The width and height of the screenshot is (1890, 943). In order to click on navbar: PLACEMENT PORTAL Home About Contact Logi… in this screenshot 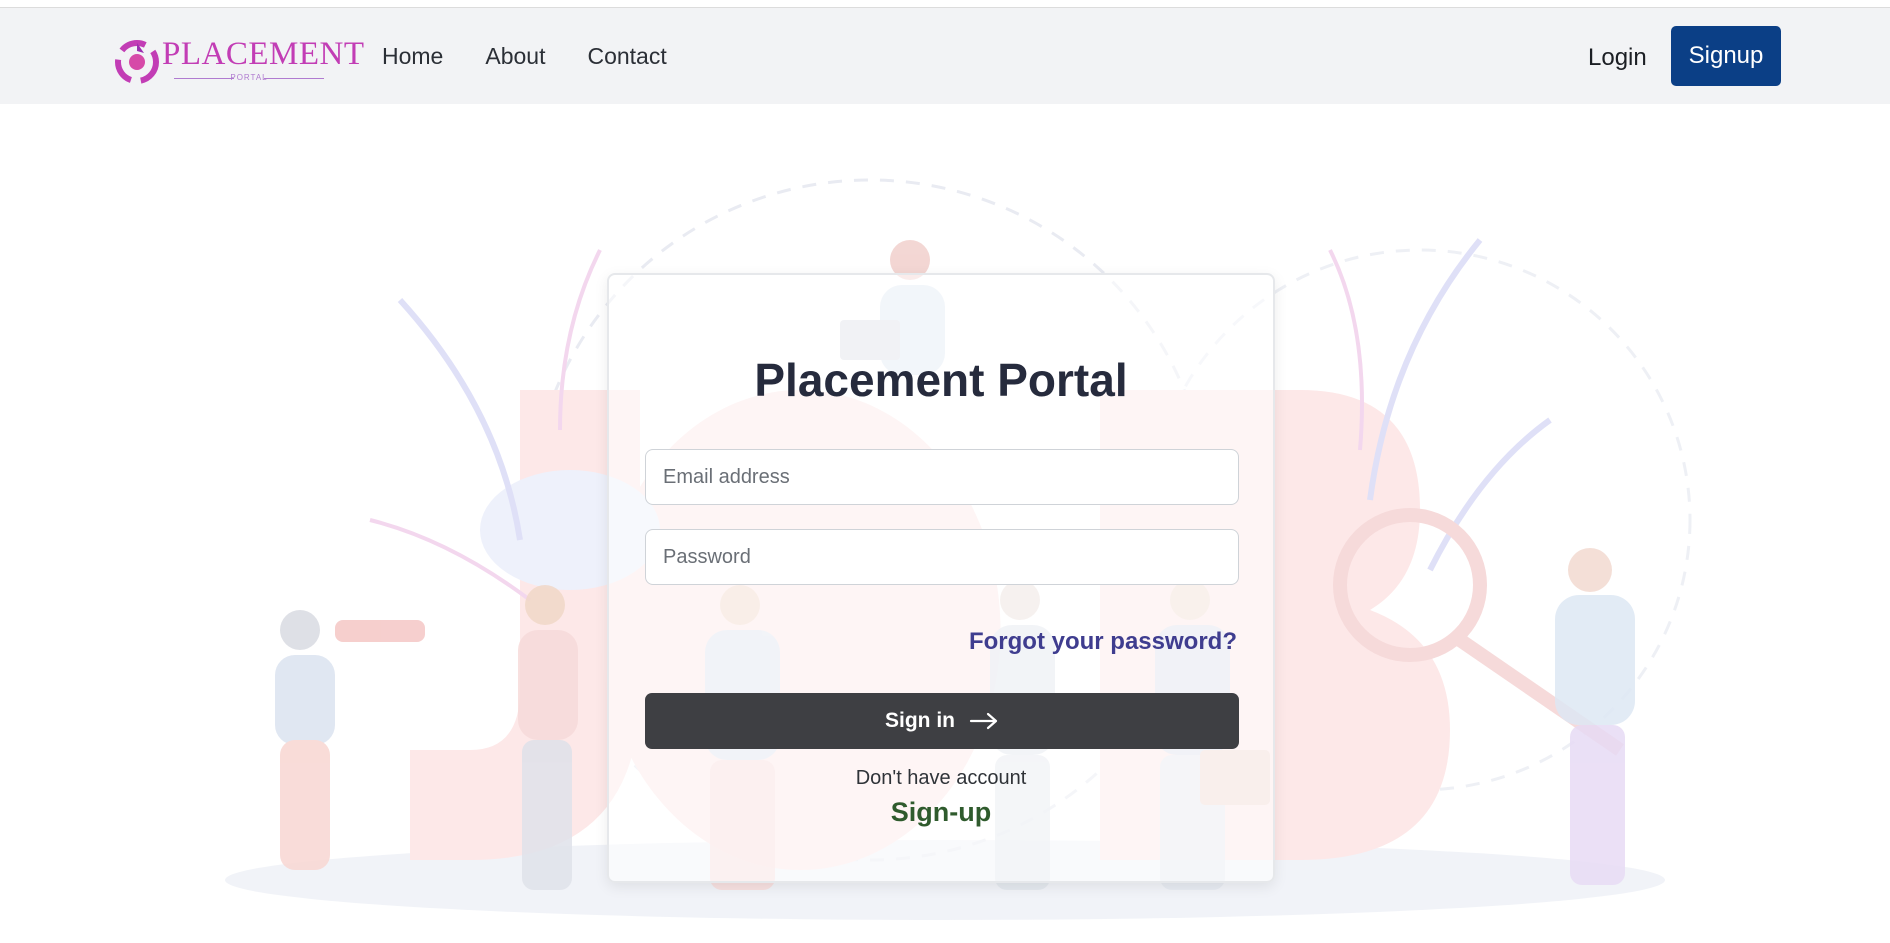, I will do `click(945, 56)`.